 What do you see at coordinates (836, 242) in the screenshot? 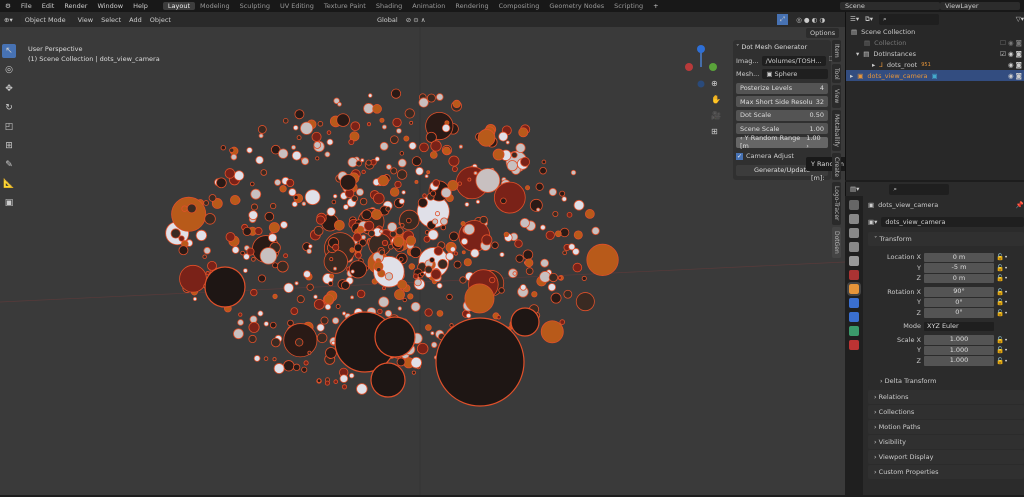
I see `tab-dotgen: DotGen` at bounding box center [836, 242].